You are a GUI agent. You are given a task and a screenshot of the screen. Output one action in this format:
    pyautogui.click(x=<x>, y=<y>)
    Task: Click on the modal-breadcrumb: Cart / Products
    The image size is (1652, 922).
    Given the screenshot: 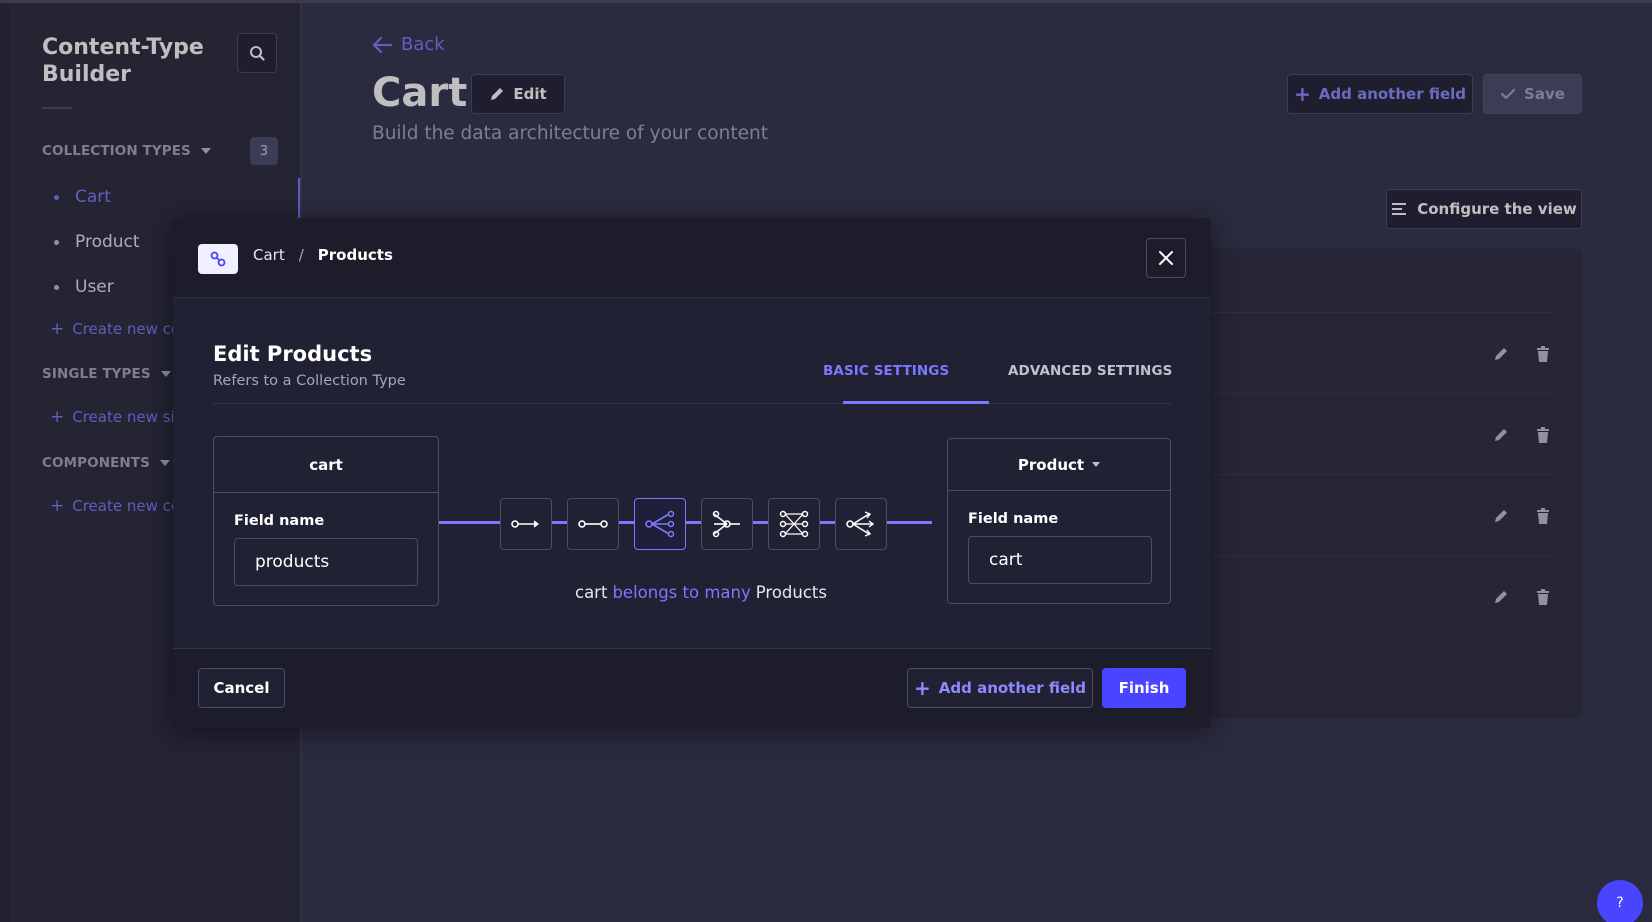 What is the action you would take?
    pyautogui.click(x=323, y=255)
    